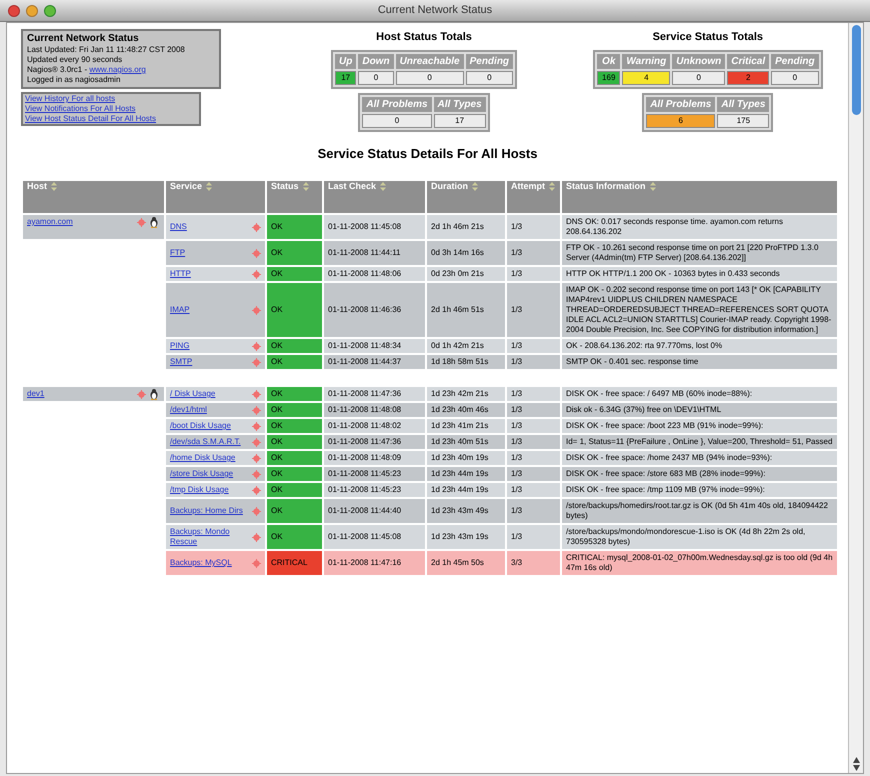 Image resolution: width=870 pixels, height=776 pixels. Describe the element at coordinates (699, 310) in the screenshot. I see `table-cell: IMAP OK - 0.202 second response time on port 143 [* OK [CAPABILITY IMAP4rev1 UIDPLUS CHILDREN NAMESPACE THREAD=ORDEREDSUBJECT THREAD=REFERENCES SORT QUOTA IDLE ACL ACL2=UNION STARTTLS] Courier-IMAP ready. Copyright 1998-2004 Double Precision, Inc. See COPYING for distribution information.]` at that location.